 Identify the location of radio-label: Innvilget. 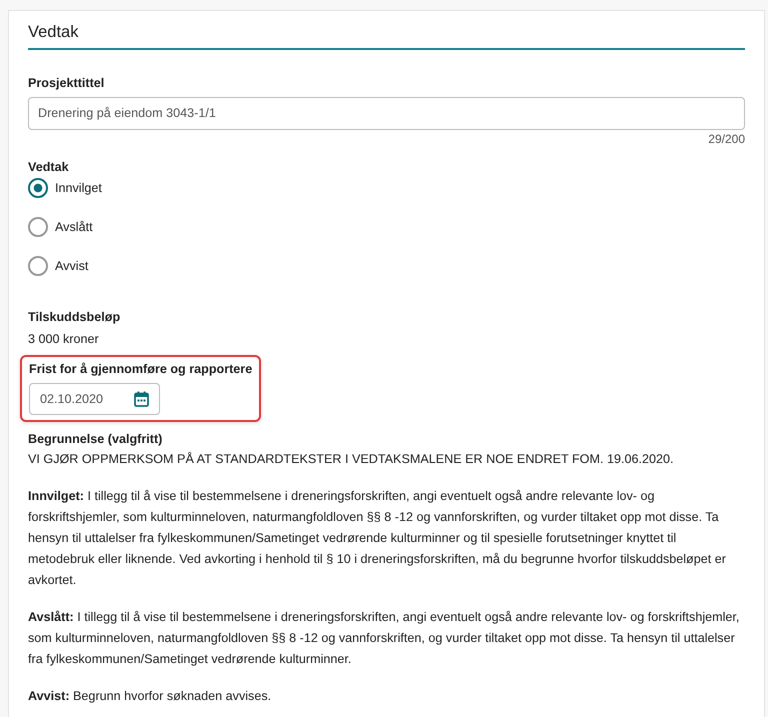
(78, 188).